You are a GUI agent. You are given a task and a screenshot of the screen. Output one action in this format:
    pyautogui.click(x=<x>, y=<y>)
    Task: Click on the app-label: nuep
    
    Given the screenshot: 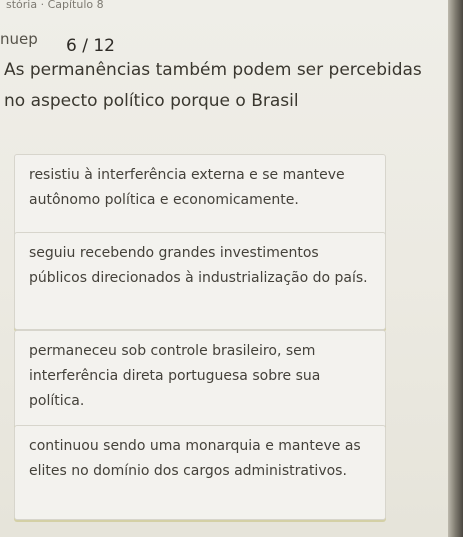 What is the action you would take?
    pyautogui.click(x=19, y=39)
    